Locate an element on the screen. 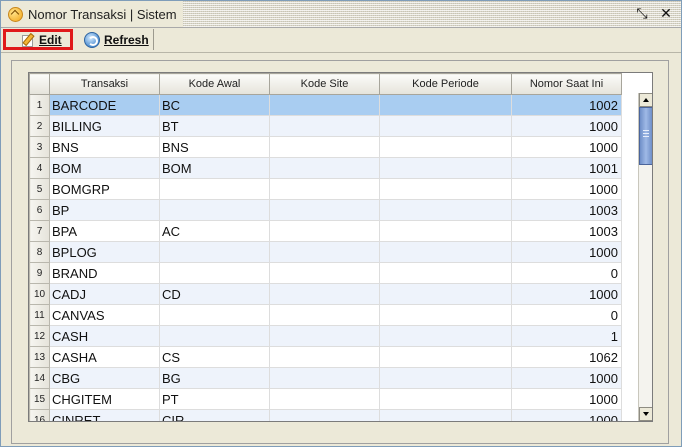 The height and width of the screenshot is (447, 682). cell-kode-awal: CIR is located at coordinates (214, 415).